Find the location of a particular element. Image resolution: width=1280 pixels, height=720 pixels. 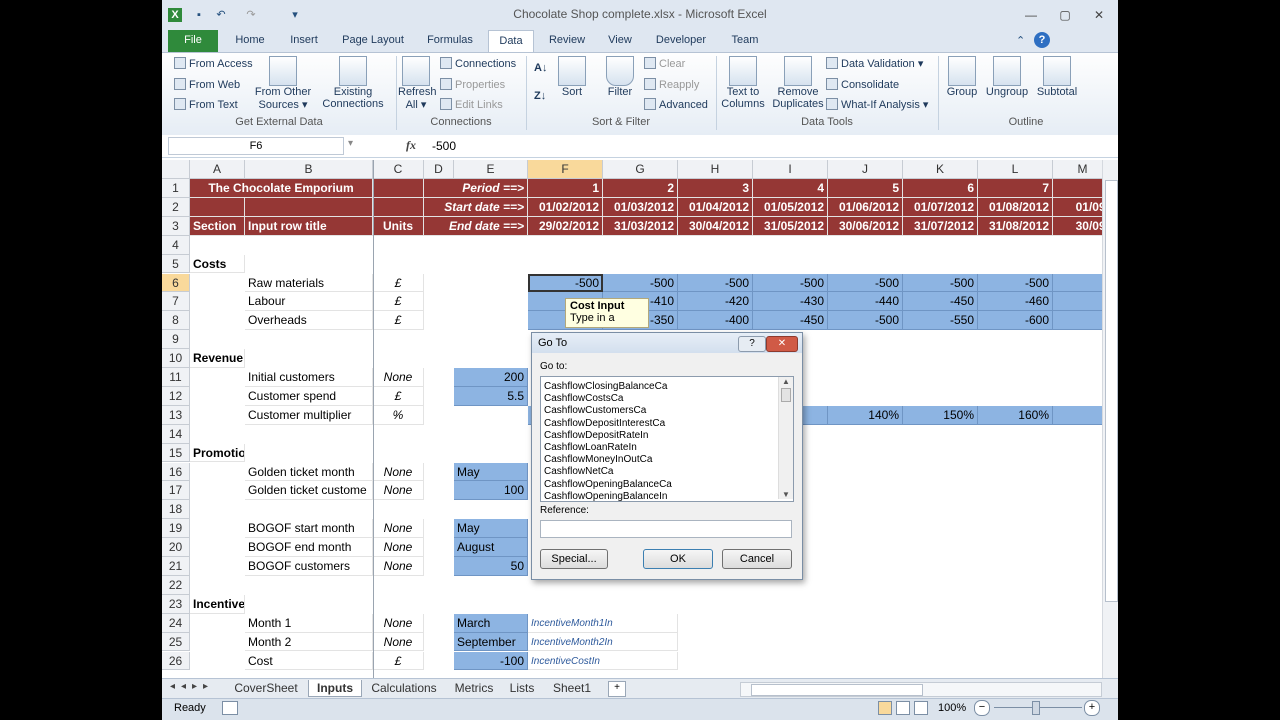

end-date: 30/04/2012 is located at coordinates (715, 226).